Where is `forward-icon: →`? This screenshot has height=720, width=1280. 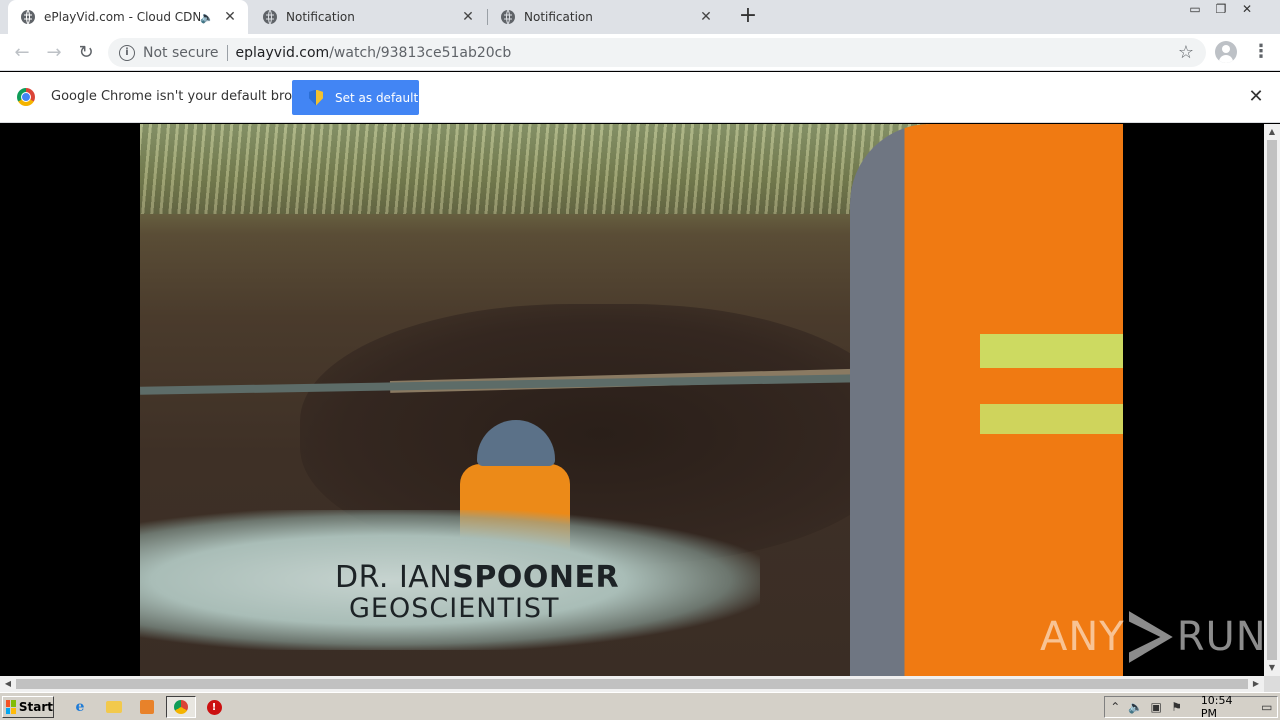
forward-icon: → is located at coordinates (54, 53).